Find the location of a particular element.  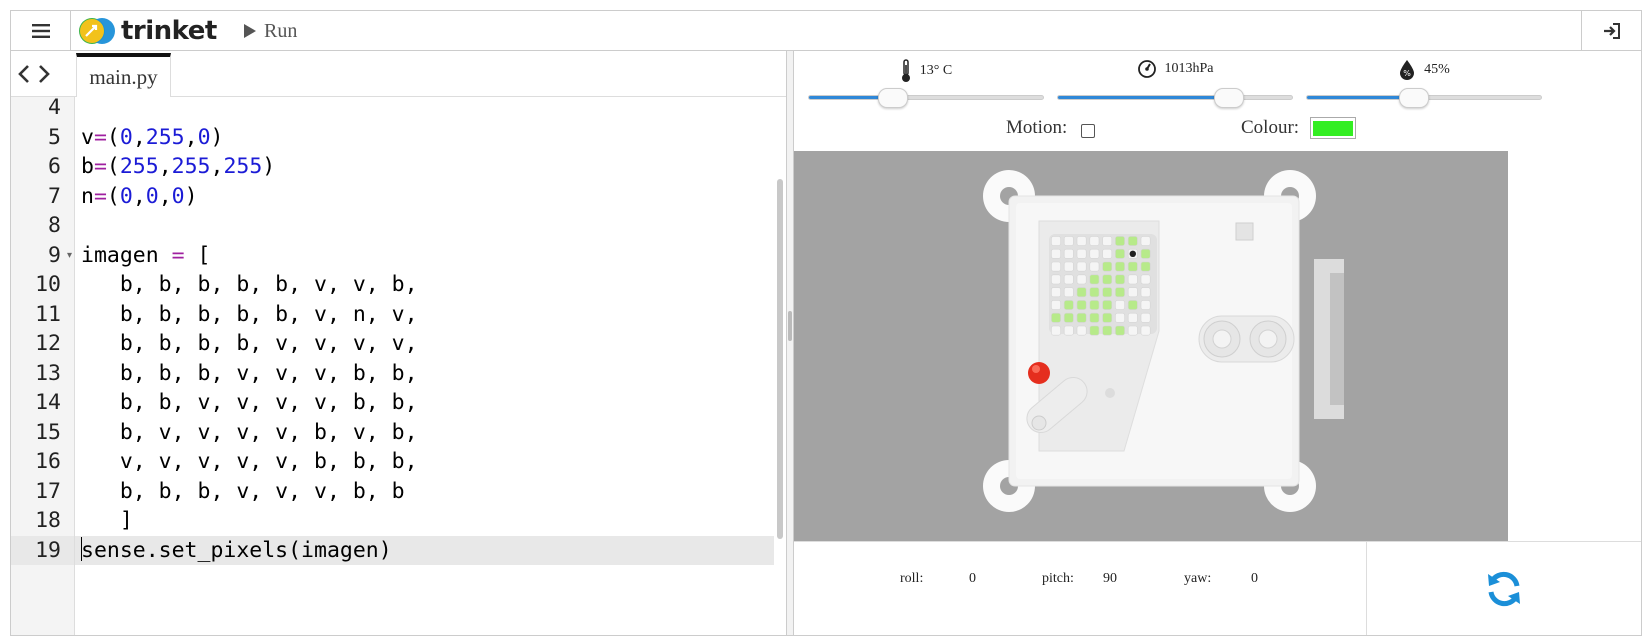

pressure-slider is located at coordinates (1175, 98).